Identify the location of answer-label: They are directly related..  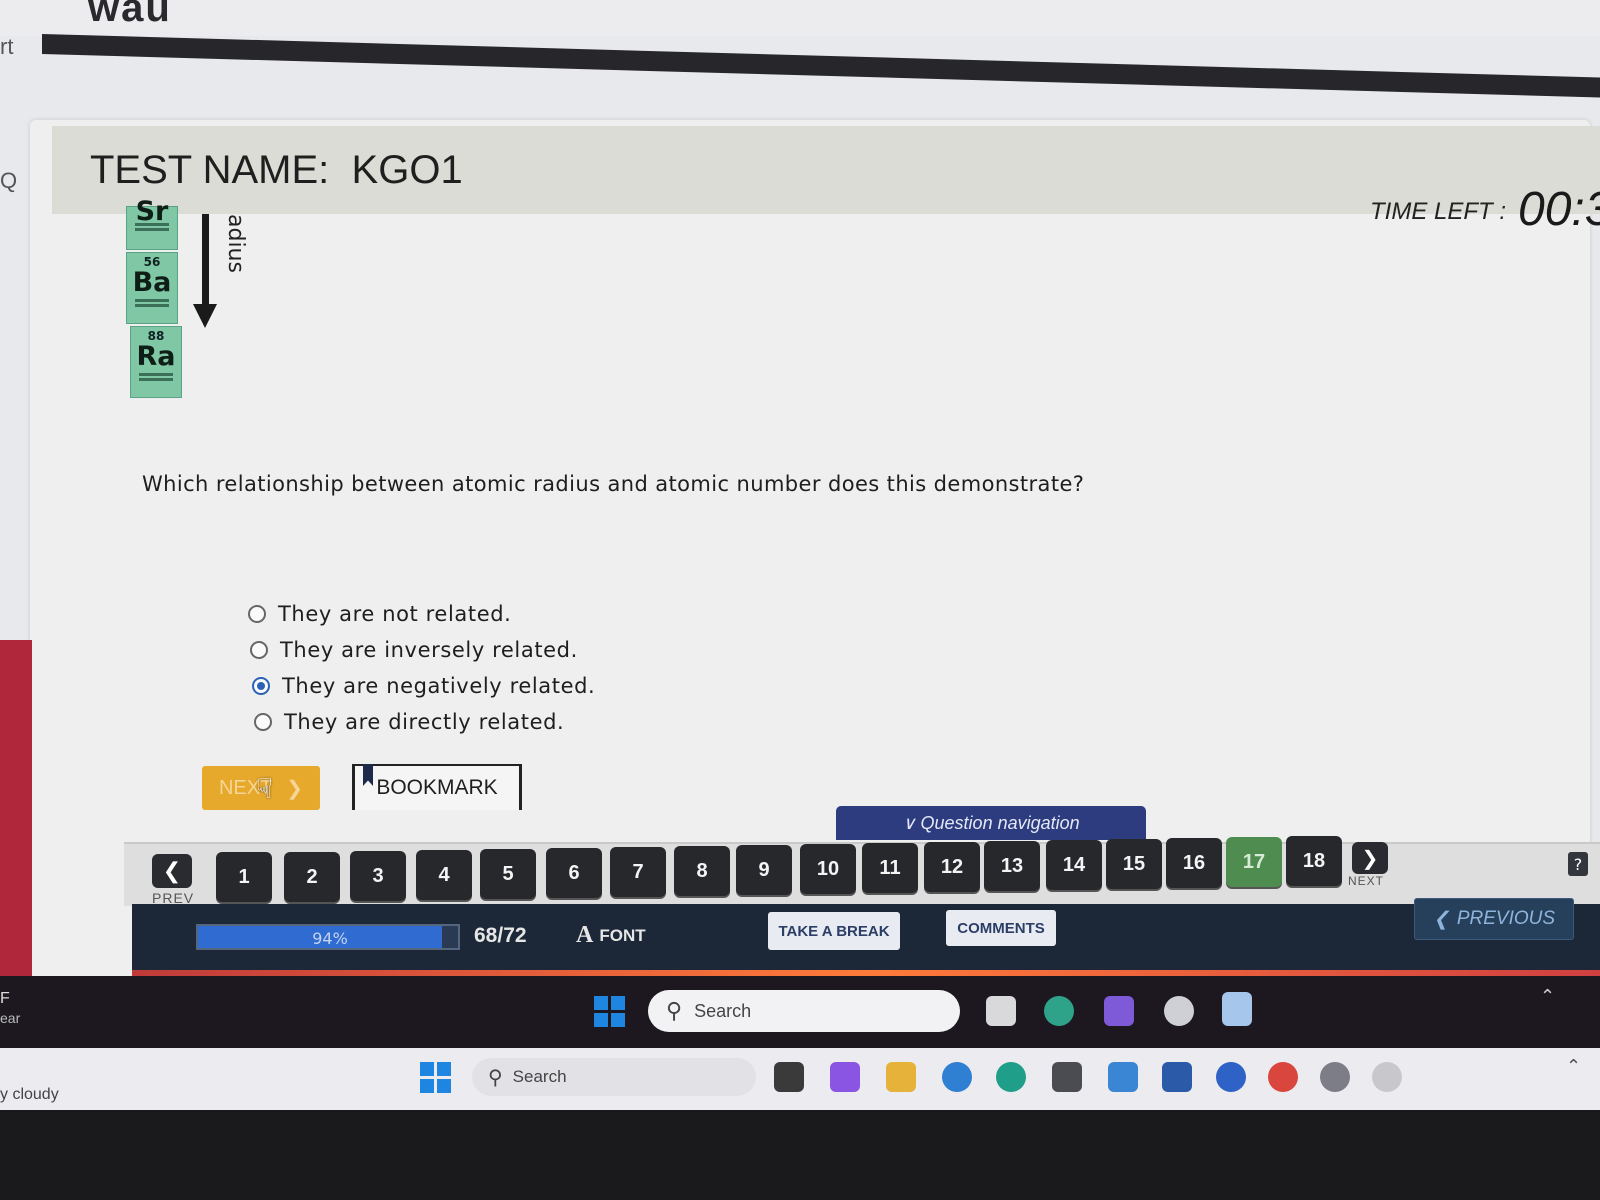
(424, 722).